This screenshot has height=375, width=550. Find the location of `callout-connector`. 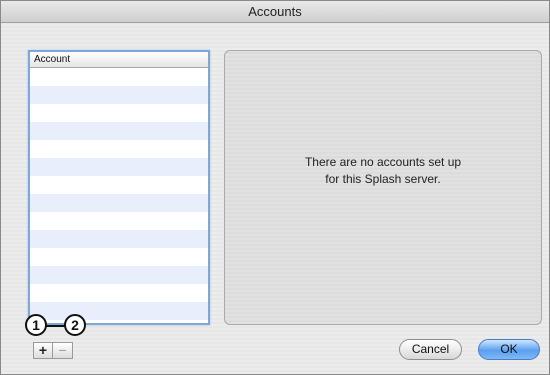

callout-connector is located at coordinates (55, 326).